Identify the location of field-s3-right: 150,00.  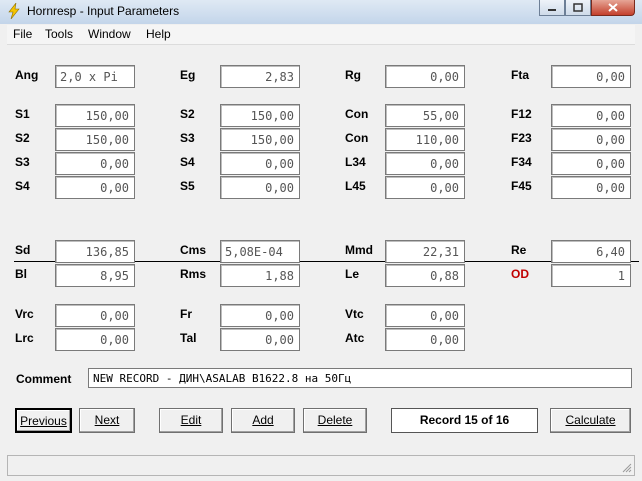
(260, 139).